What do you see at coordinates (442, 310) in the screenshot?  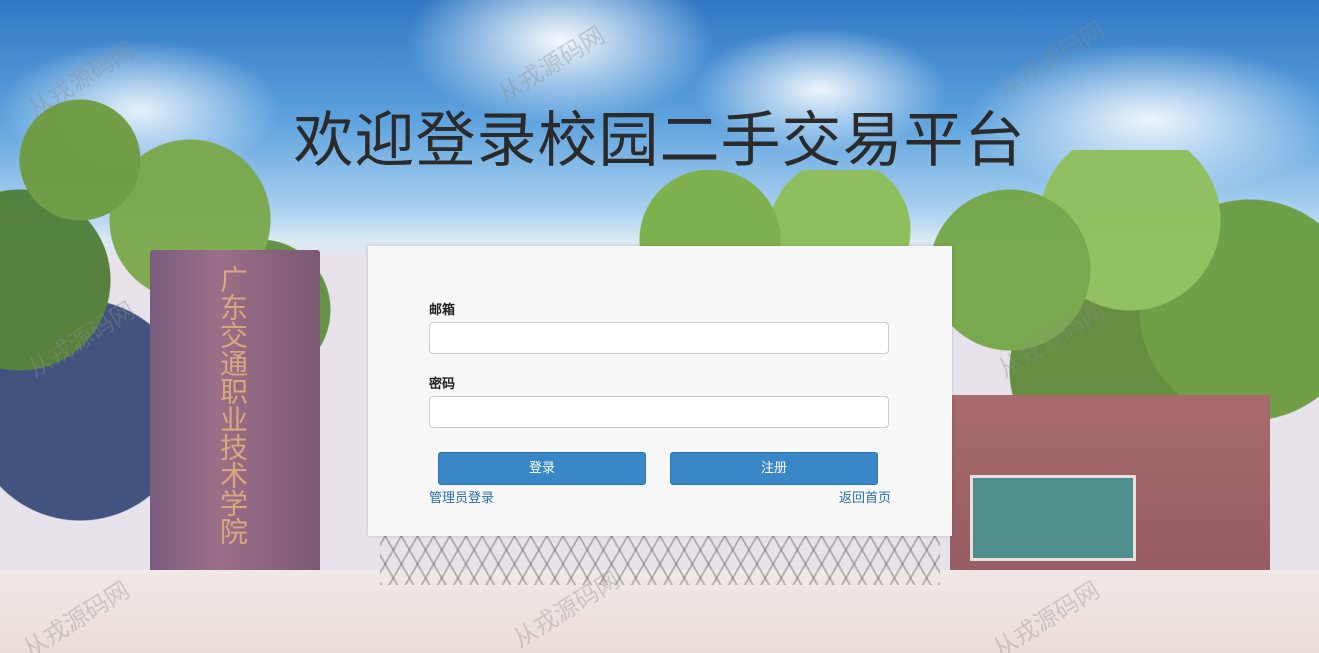 I see `email-label: 邮箱` at bounding box center [442, 310].